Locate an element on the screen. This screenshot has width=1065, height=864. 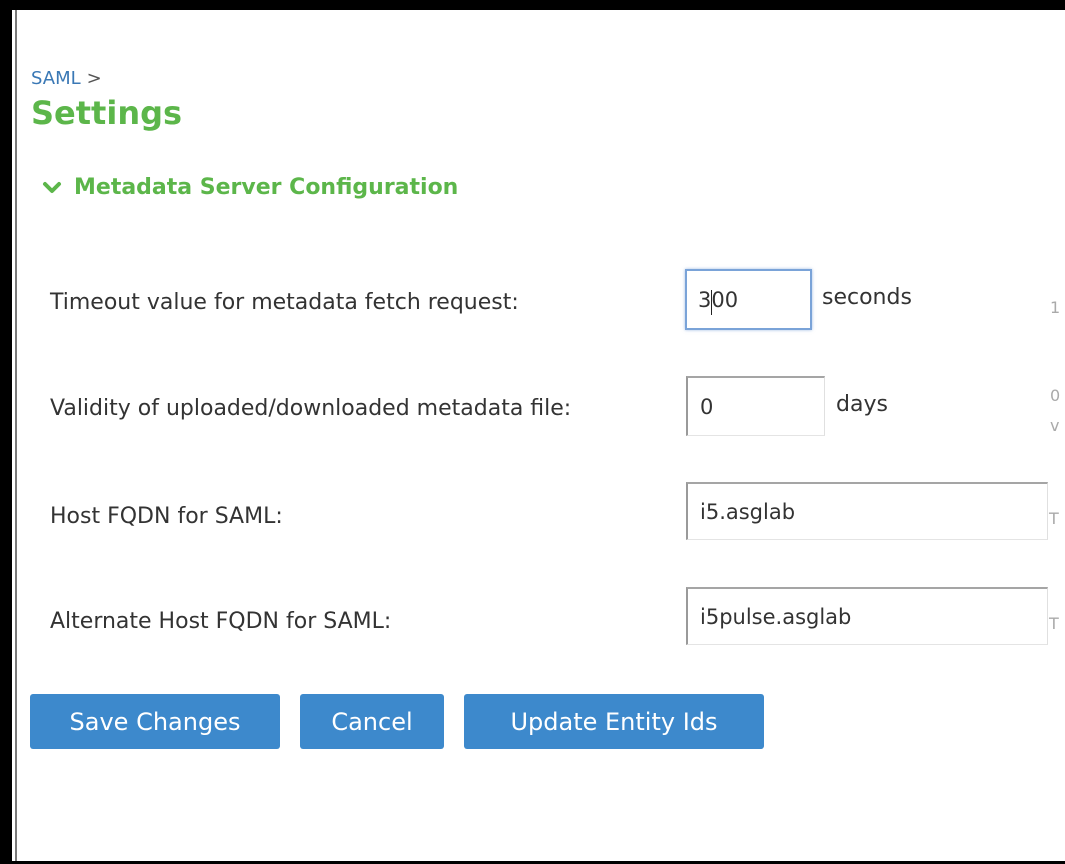
text-caret is located at coordinates (711, 302).